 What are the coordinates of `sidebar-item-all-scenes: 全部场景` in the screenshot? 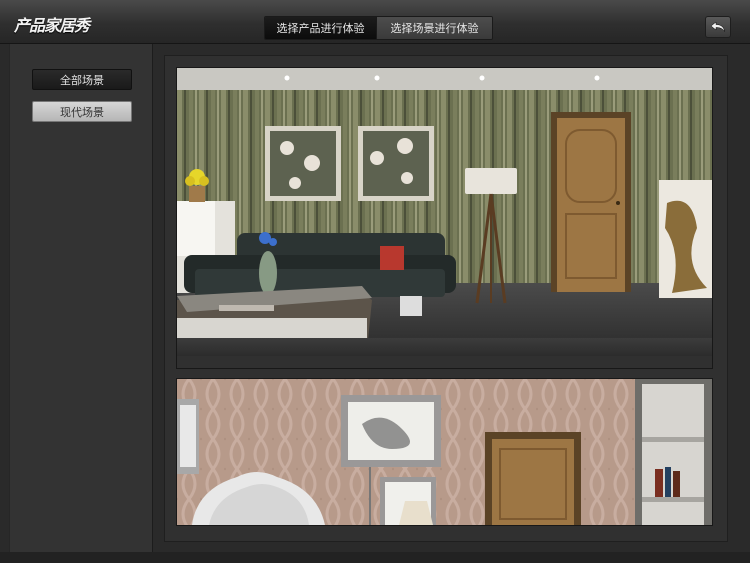 It's located at (82, 79).